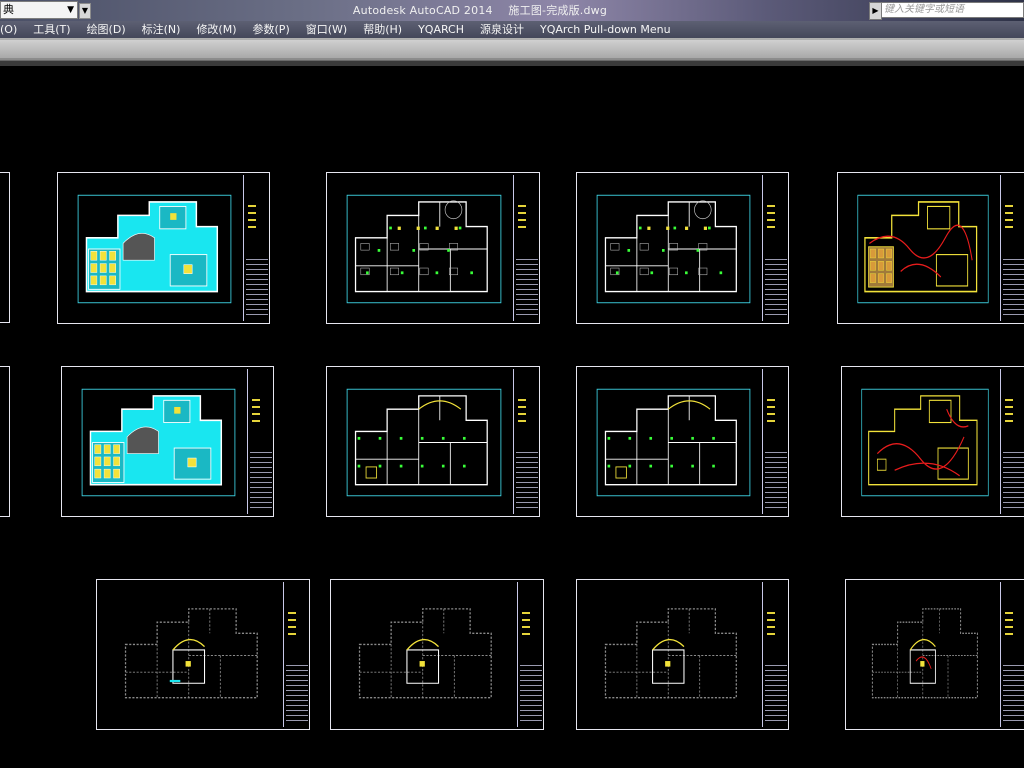  What do you see at coordinates (51, 29) in the screenshot?
I see `menu-tools: 工具(T)` at bounding box center [51, 29].